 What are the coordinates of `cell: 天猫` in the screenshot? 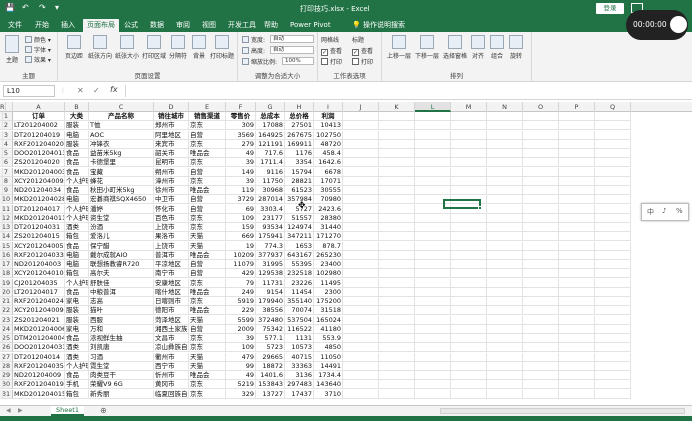 It's located at (207, 320).